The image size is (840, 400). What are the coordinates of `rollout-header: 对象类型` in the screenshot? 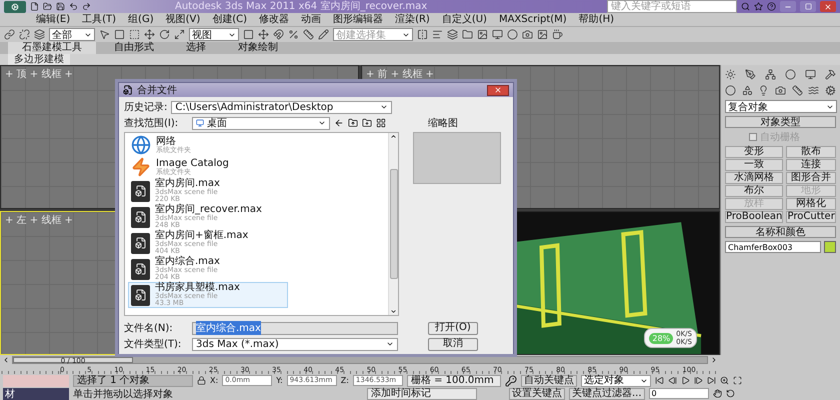 It's located at (780, 122).